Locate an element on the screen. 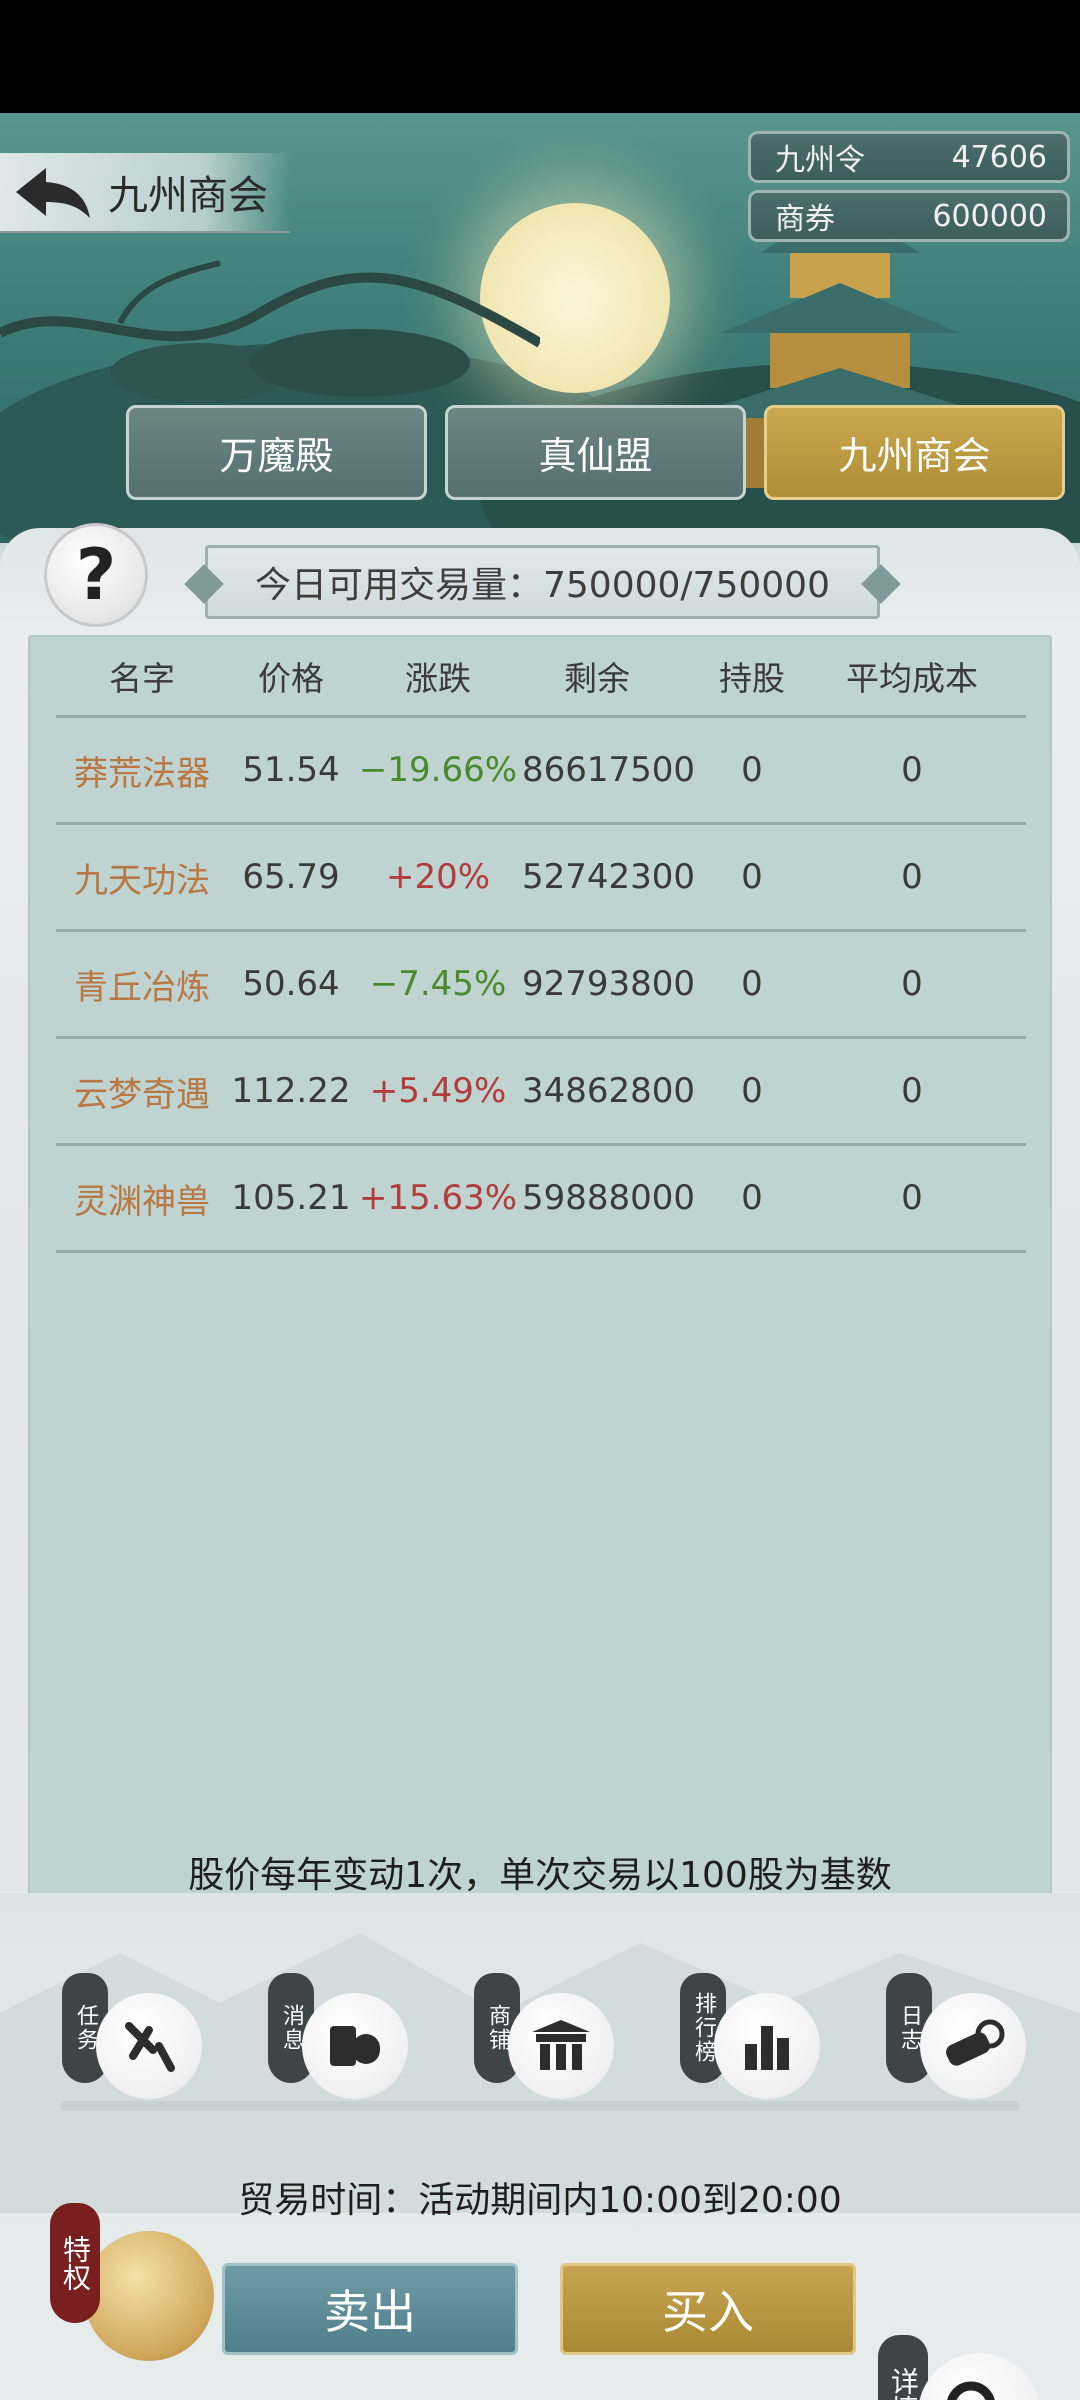 The width and height of the screenshot is (1080, 2400). table-row: 灵渊神兽 105.21 +15.63% 59888000 0 0 is located at coordinates (541, 1199).